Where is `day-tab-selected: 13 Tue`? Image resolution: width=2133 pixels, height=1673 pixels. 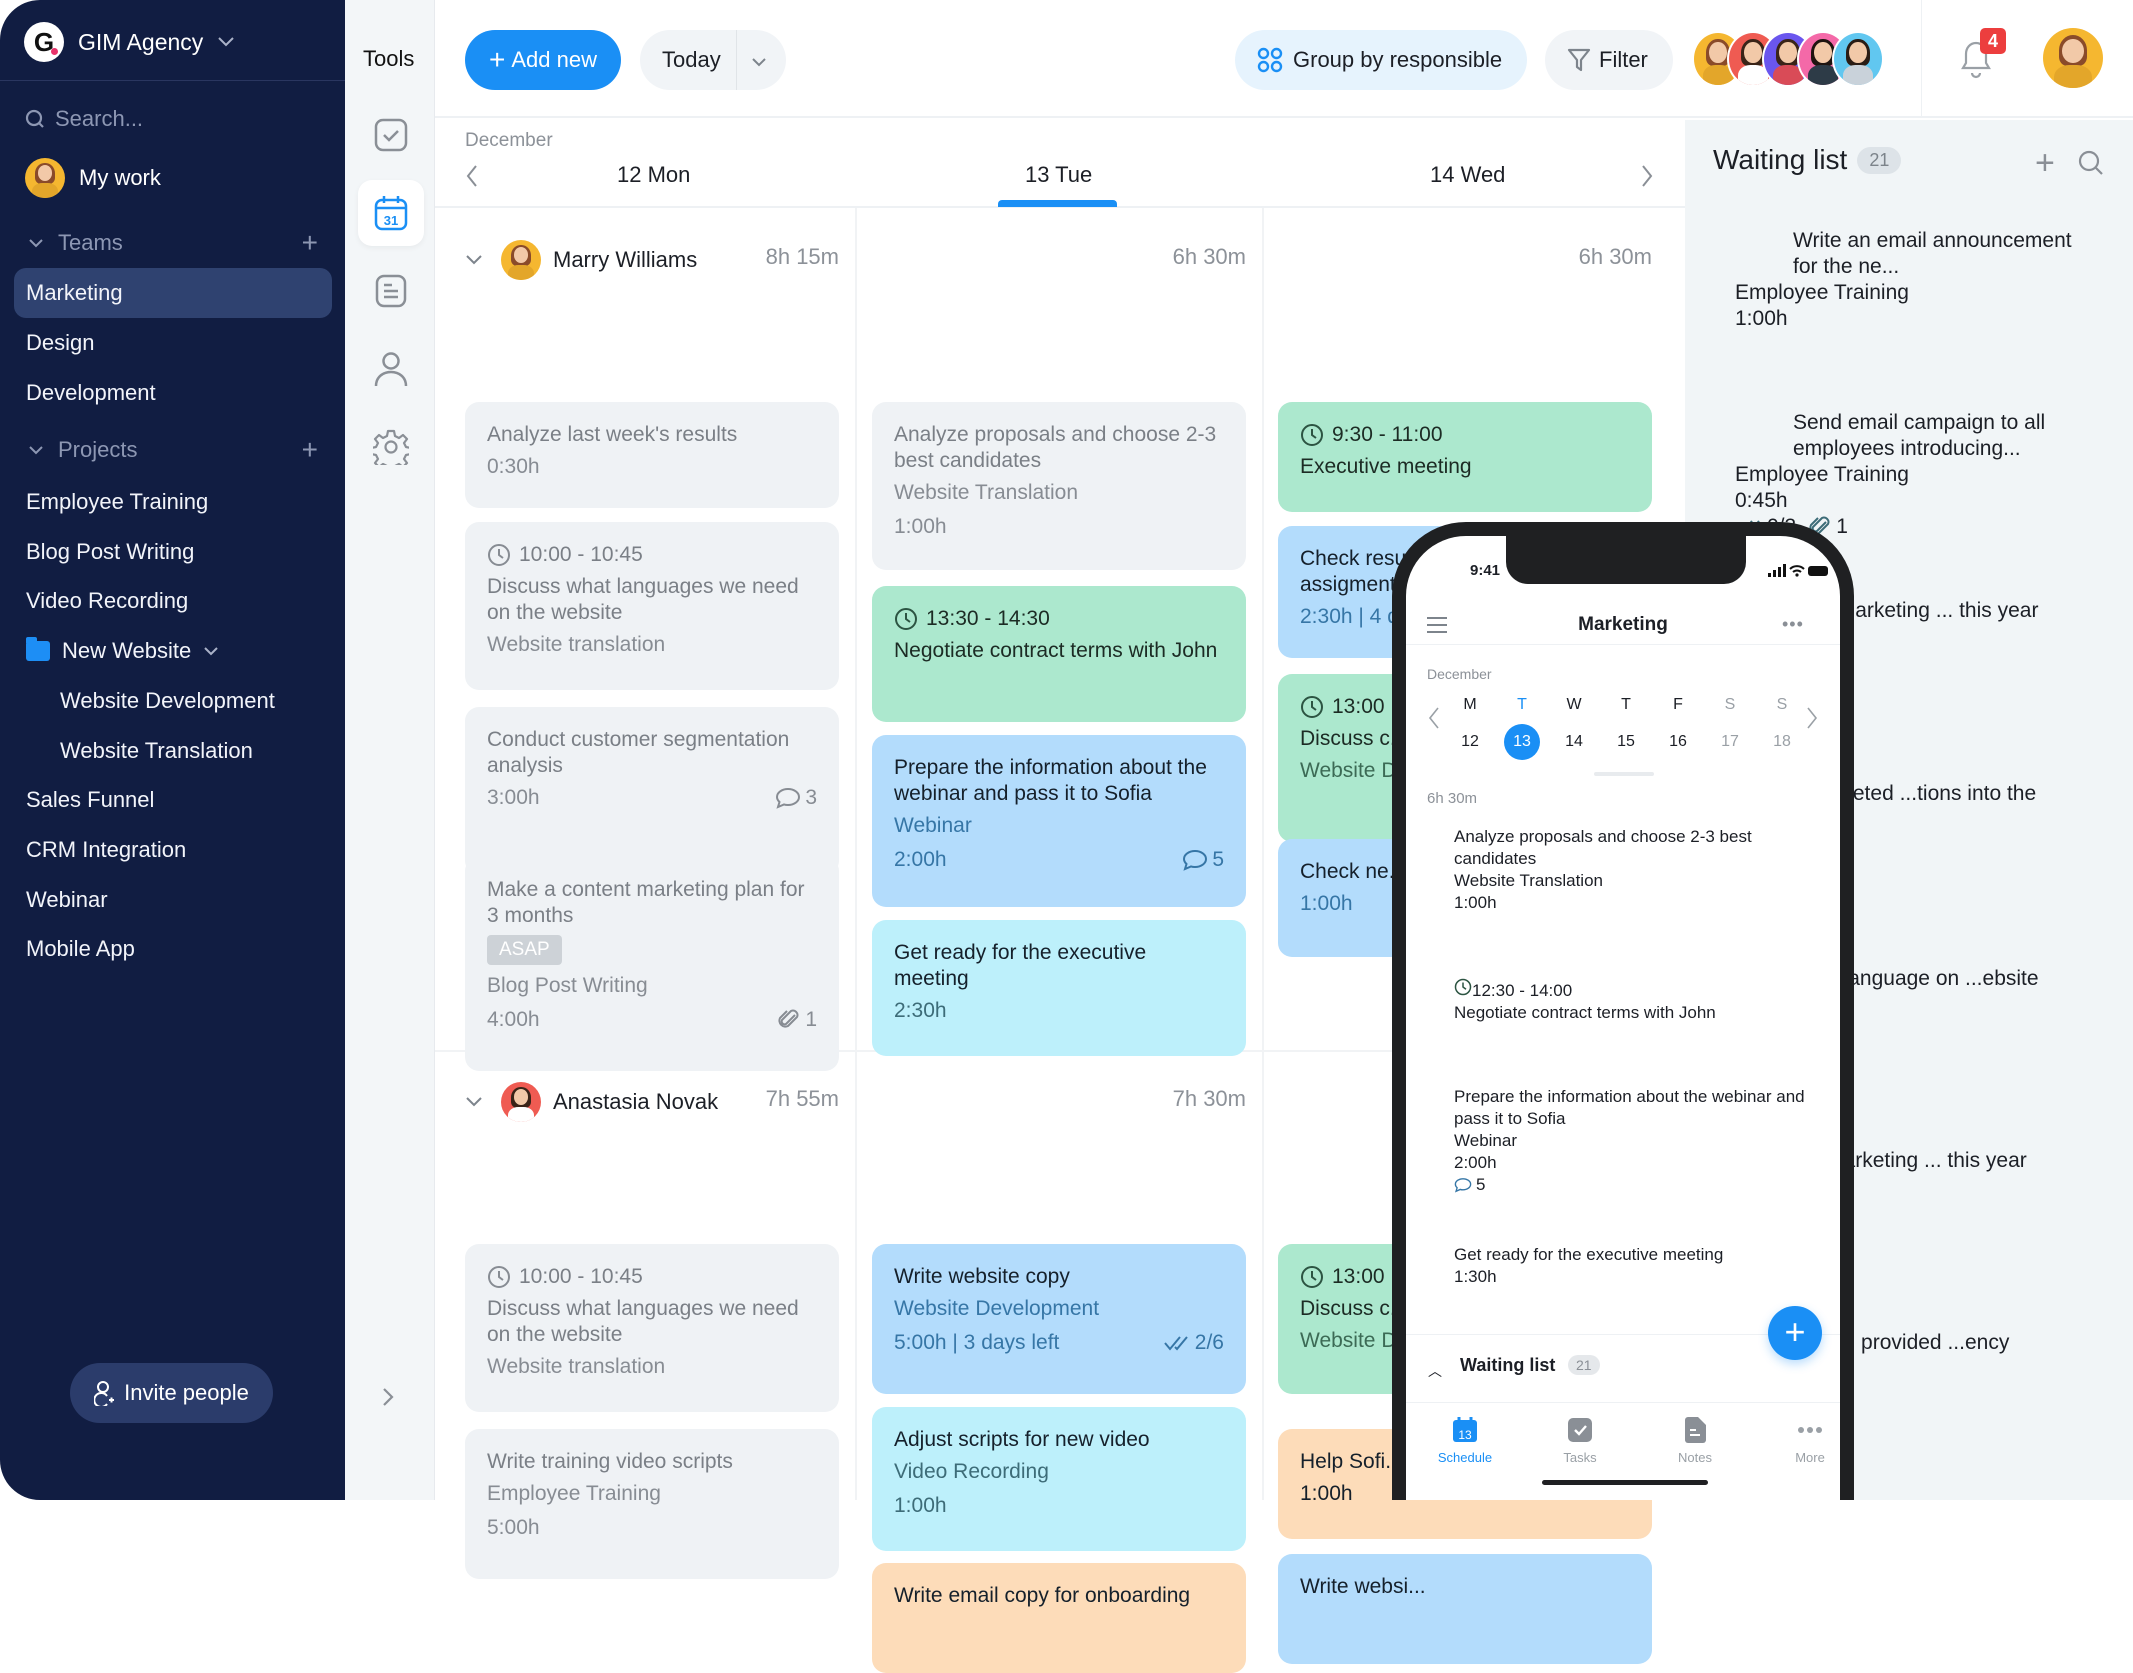 day-tab-selected: 13 Tue is located at coordinates (1058, 175).